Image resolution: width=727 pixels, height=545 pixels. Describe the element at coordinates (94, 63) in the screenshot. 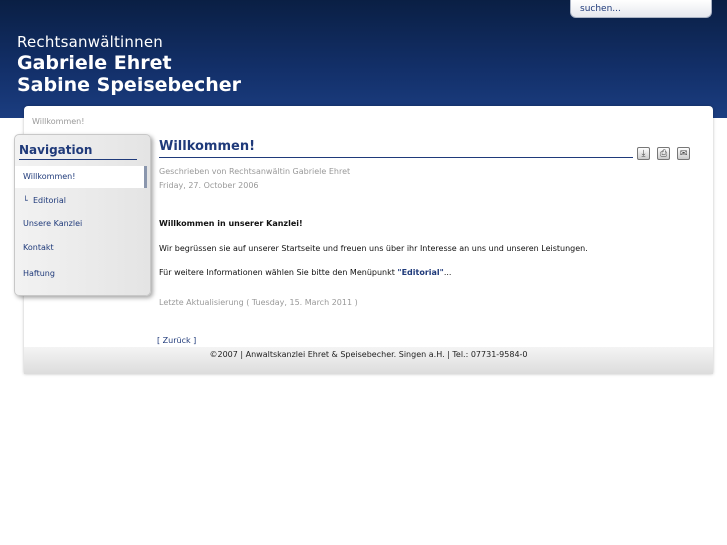

I see `site-title-line2: Gabriele Ehret` at that location.